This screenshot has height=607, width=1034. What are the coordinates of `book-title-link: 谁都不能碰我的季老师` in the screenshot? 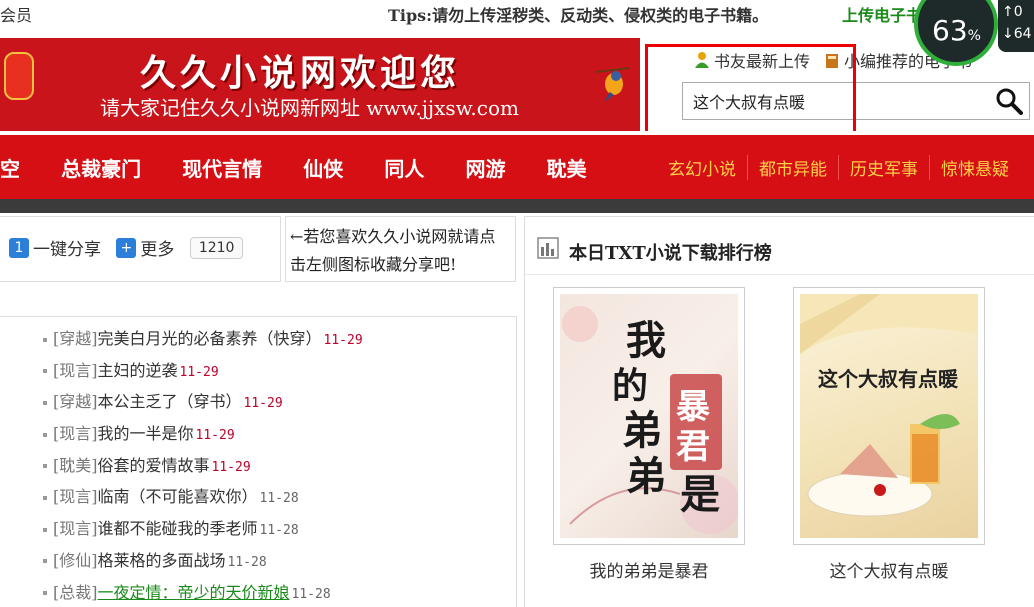 It's located at (178, 528).